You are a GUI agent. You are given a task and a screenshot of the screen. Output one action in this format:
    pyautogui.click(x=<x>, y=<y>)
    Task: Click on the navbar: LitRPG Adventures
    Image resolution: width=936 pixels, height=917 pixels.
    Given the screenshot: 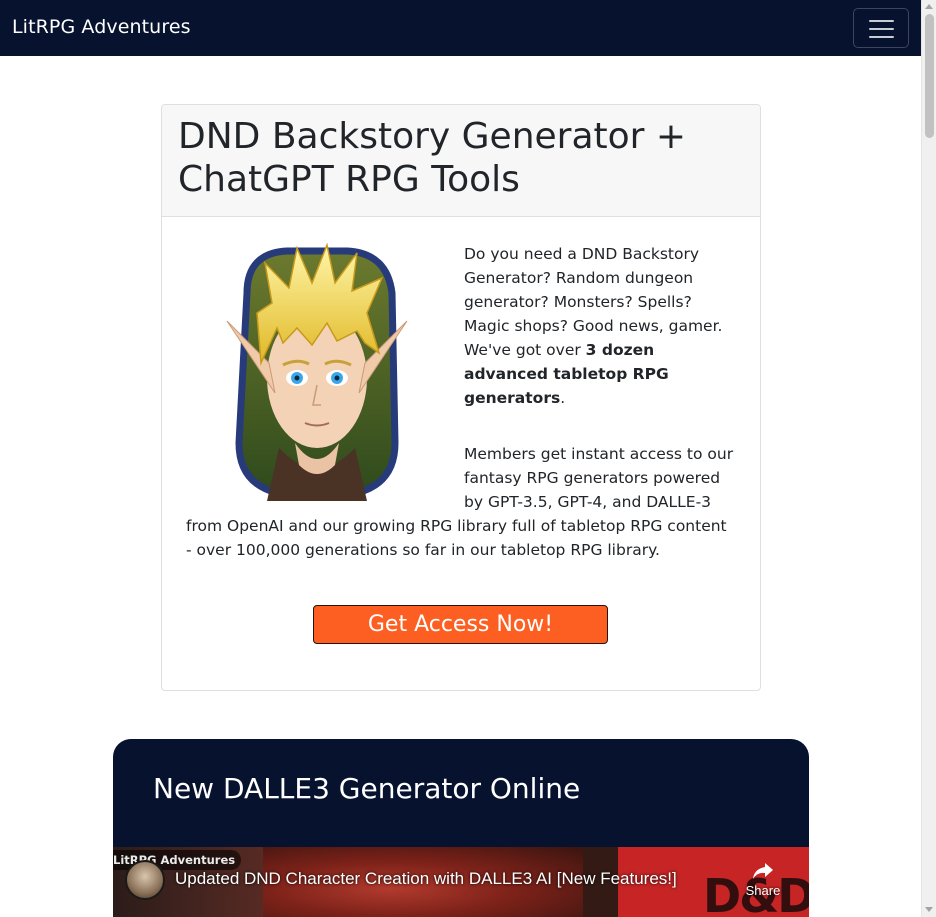 What is the action you would take?
    pyautogui.click(x=460, y=28)
    